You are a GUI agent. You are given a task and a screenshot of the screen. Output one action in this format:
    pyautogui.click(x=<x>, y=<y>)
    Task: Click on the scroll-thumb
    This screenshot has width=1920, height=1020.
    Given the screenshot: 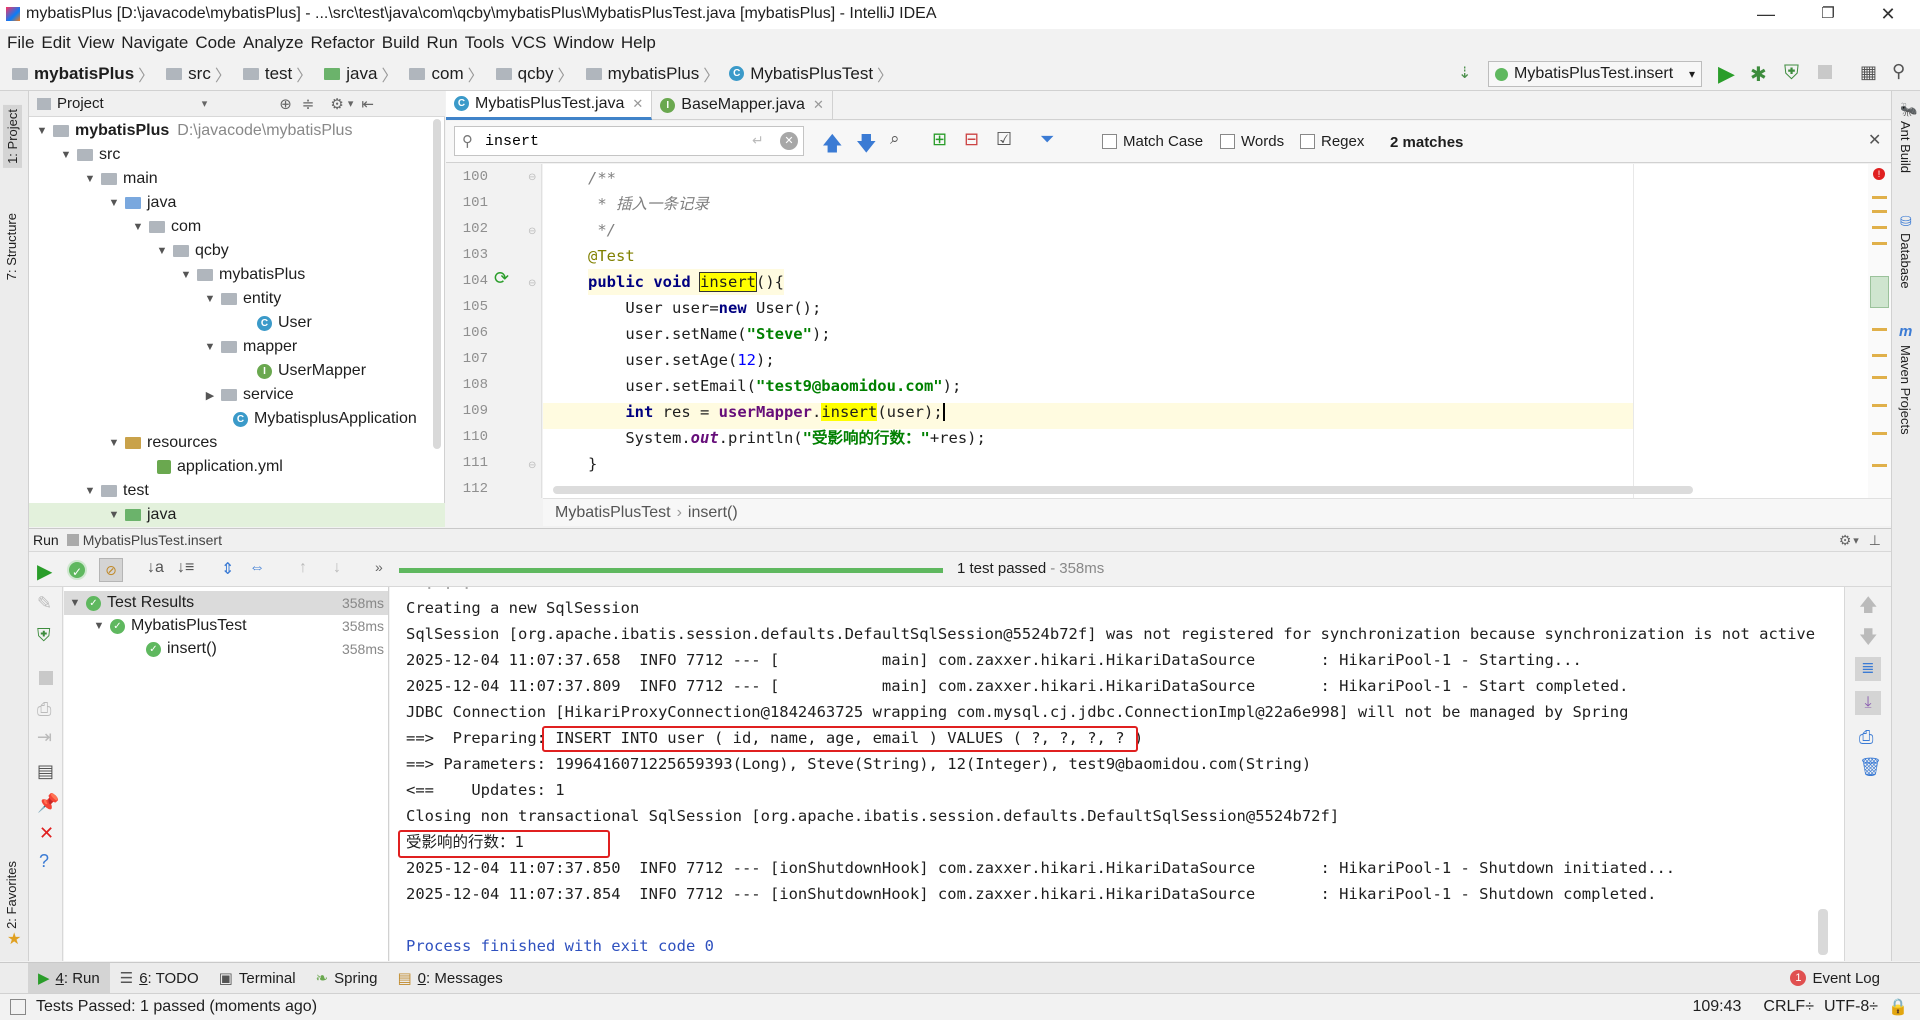 What is the action you would take?
    pyautogui.click(x=1879, y=292)
    